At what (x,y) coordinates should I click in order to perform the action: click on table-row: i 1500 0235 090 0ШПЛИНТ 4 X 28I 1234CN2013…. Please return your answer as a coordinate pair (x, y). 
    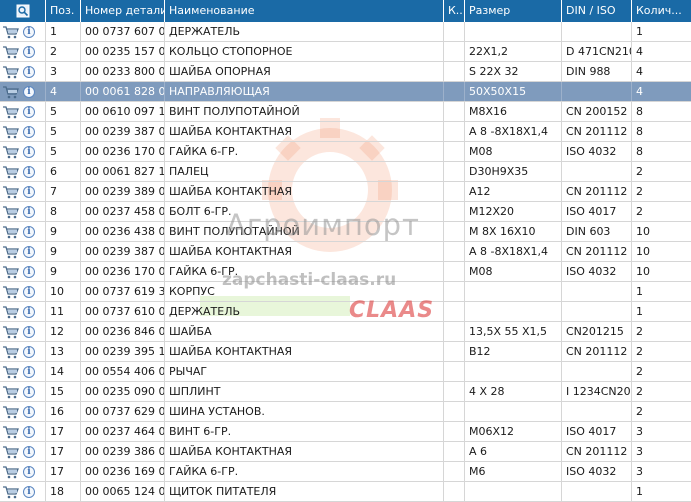
    Looking at the image, I should click on (345, 392).